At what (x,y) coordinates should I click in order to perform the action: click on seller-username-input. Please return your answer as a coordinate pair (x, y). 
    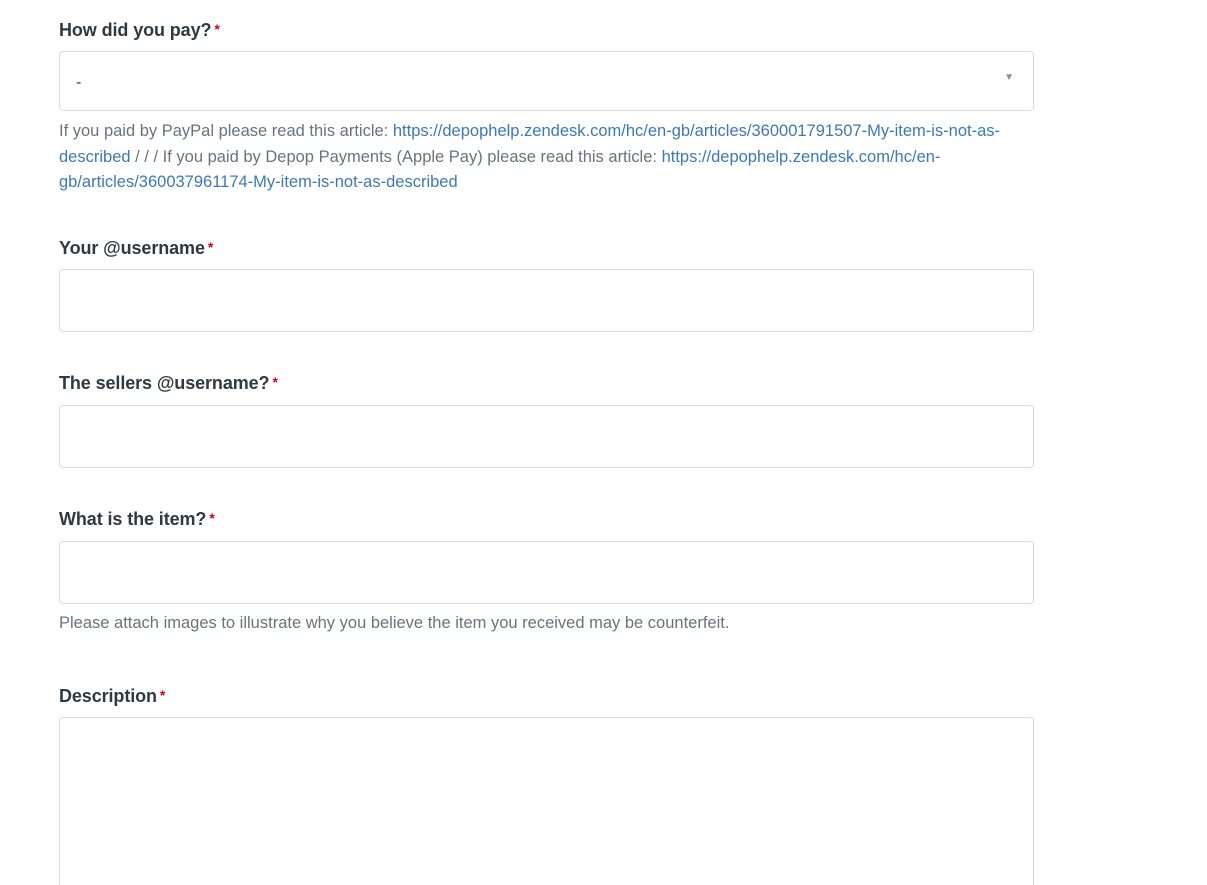
    Looking at the image, I should click on (546, 436).